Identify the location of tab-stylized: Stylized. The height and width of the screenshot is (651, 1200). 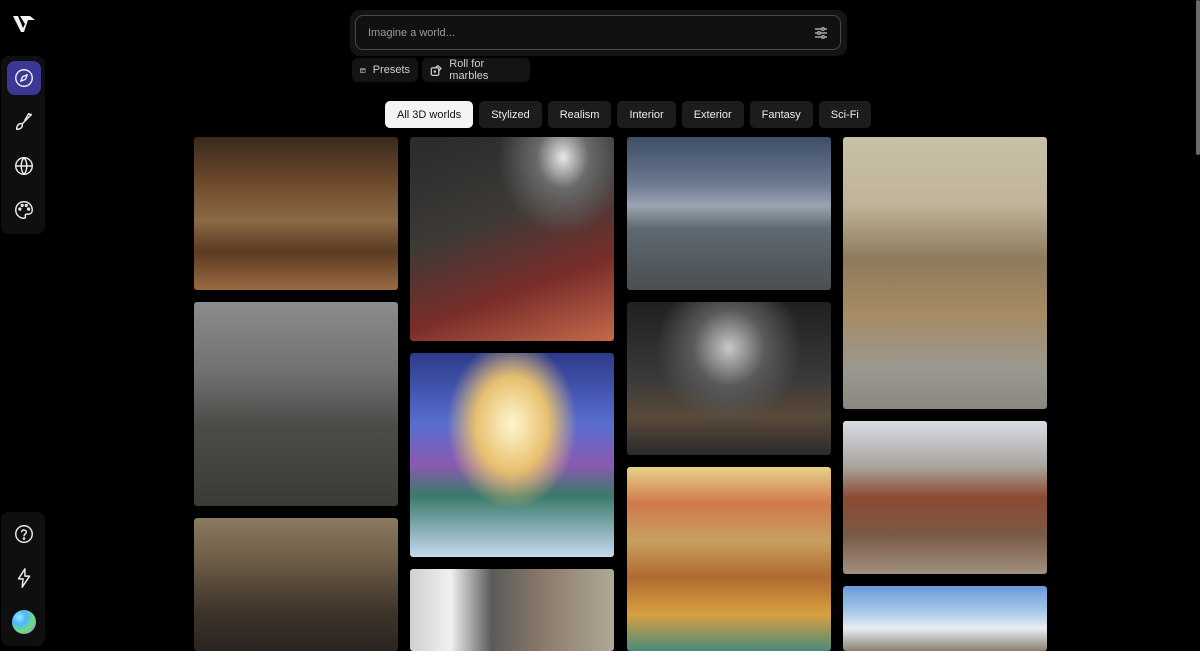
(510, 114).